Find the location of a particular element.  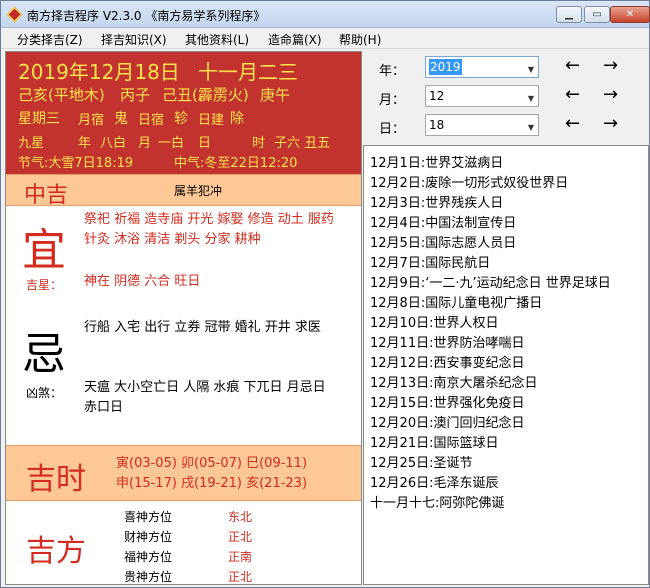

day-ganzhi: 己丑(霹雳火) is located at coordinates (205, 95).